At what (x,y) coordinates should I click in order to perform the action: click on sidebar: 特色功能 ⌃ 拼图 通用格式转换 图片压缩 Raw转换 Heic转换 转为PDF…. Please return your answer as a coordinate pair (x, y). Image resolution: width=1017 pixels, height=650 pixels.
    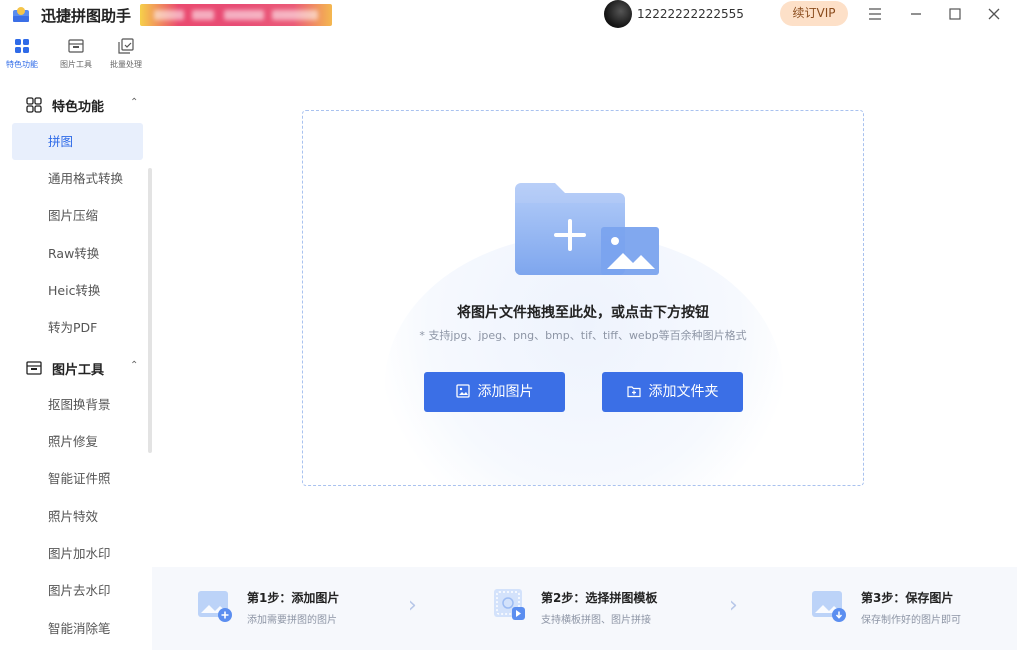
    Looking at the image, I should click on (76, 365).